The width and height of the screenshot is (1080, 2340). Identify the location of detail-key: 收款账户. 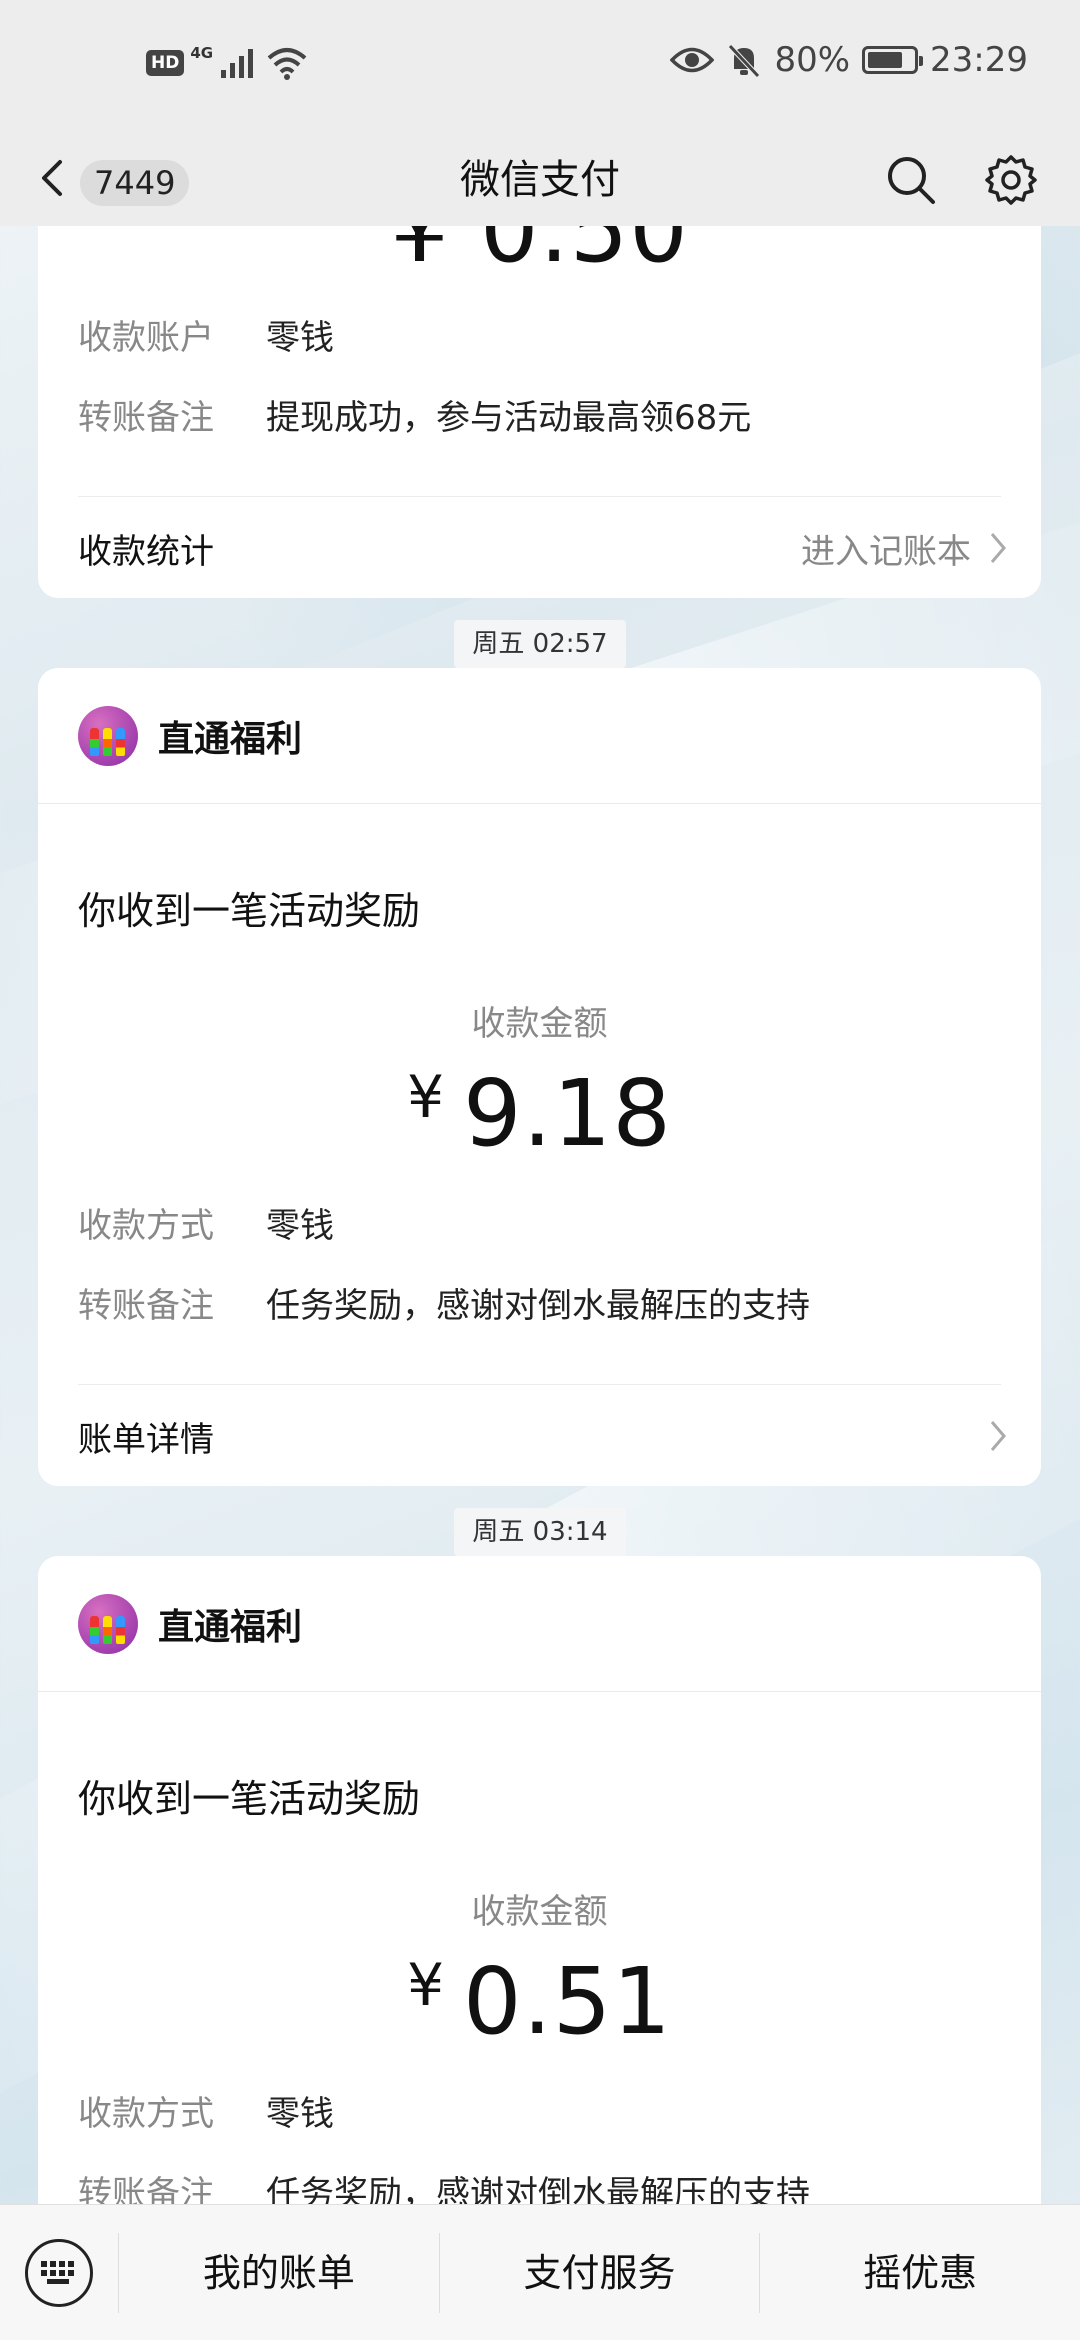
(146, 338).